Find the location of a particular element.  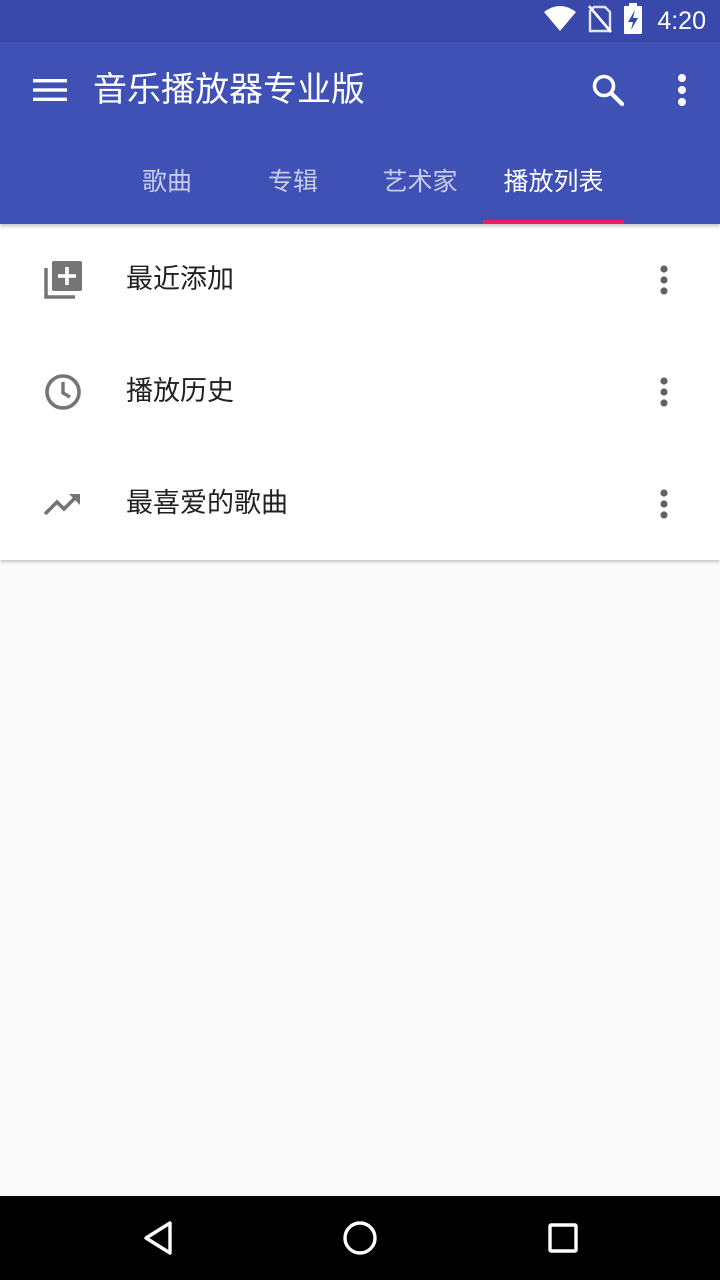

menu-button is located at coordinates (50, 92).